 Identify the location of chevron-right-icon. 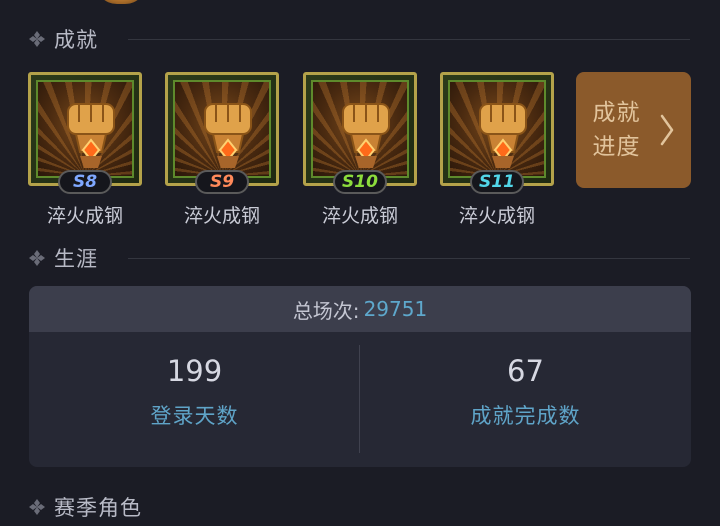
(666, 130).